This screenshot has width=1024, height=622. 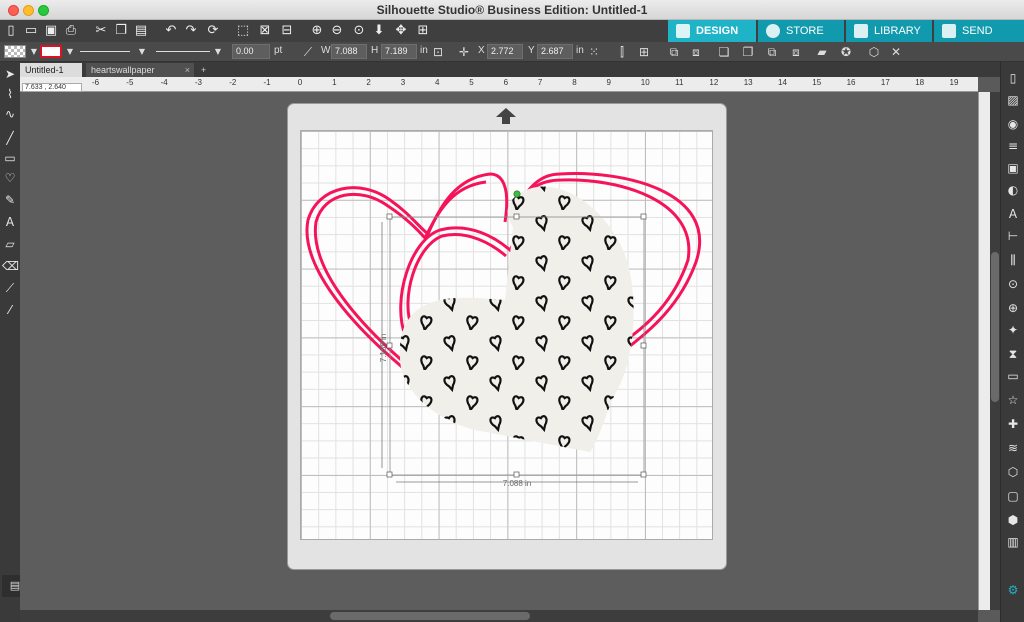 What do you see at coordinates (438, 52) in the screenshot?
I see `lock-aspect-icon: ⊡` at bounding box center [438, 52].